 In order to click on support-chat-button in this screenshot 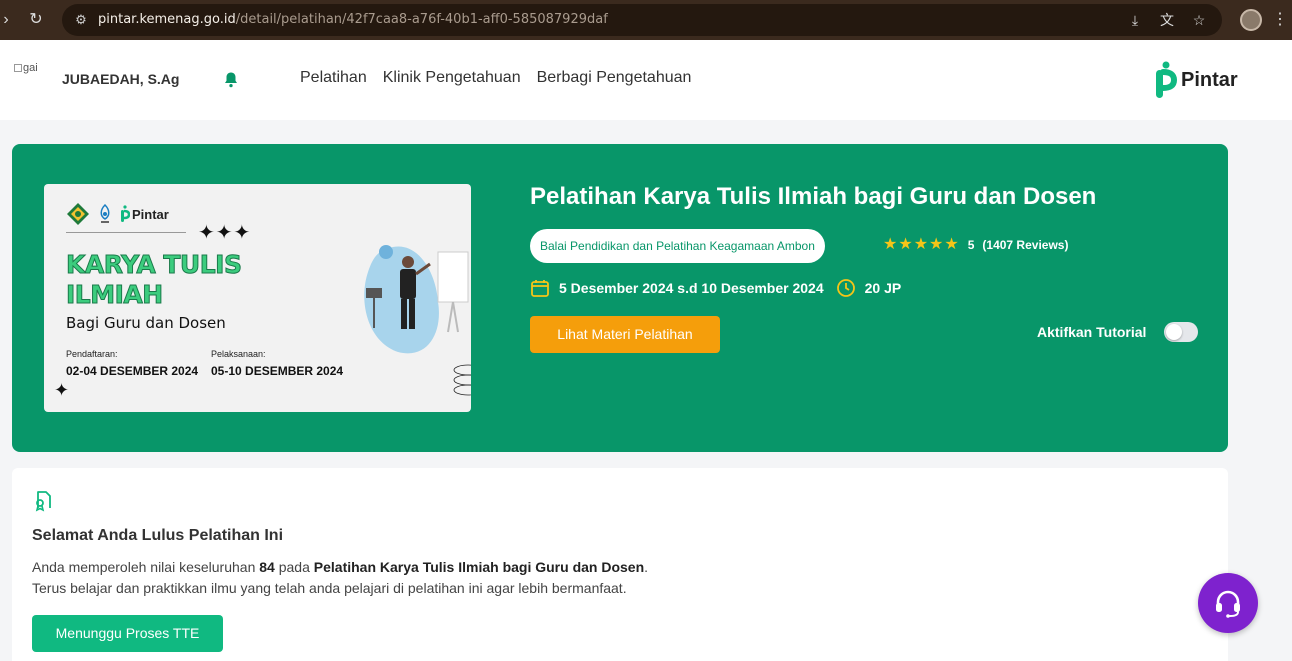, I will do `click(1228, 603)`.